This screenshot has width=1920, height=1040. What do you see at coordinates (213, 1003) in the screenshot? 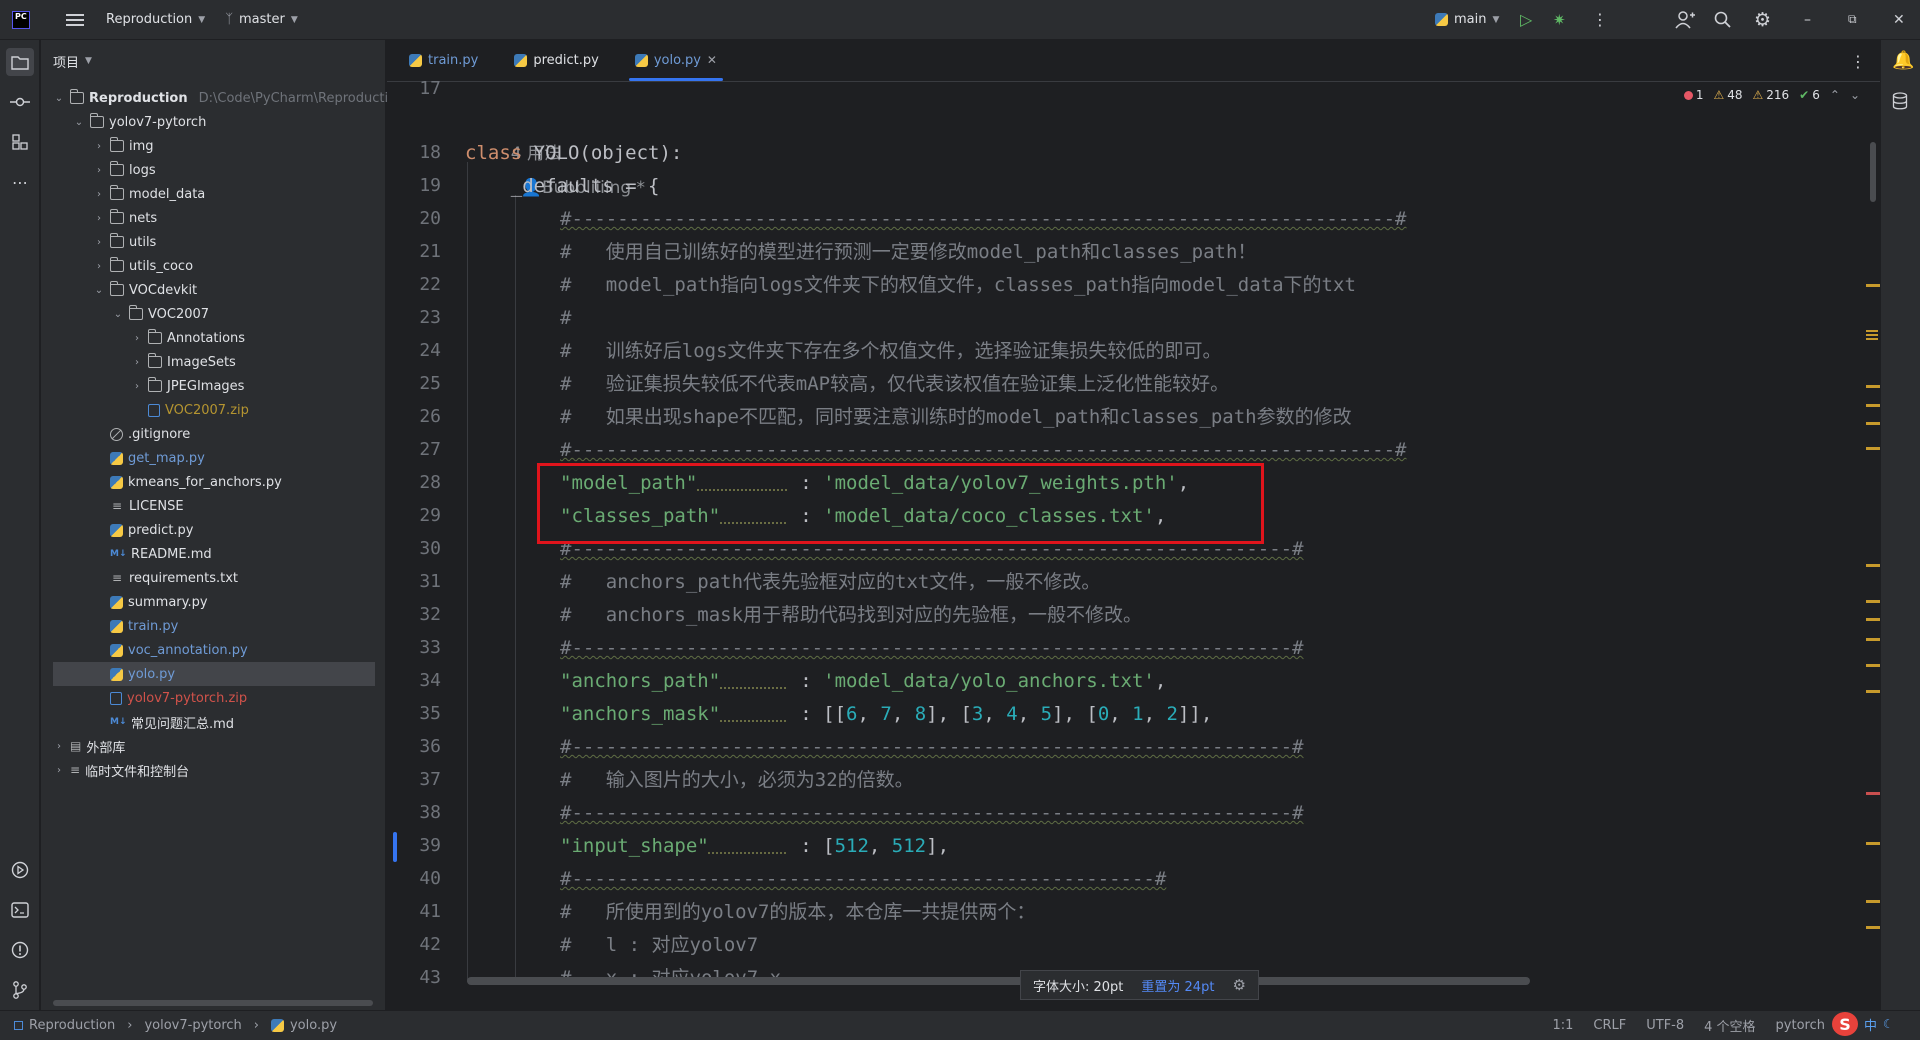
I see `project-panel-hscroll` at bounding box center [213, 1003].